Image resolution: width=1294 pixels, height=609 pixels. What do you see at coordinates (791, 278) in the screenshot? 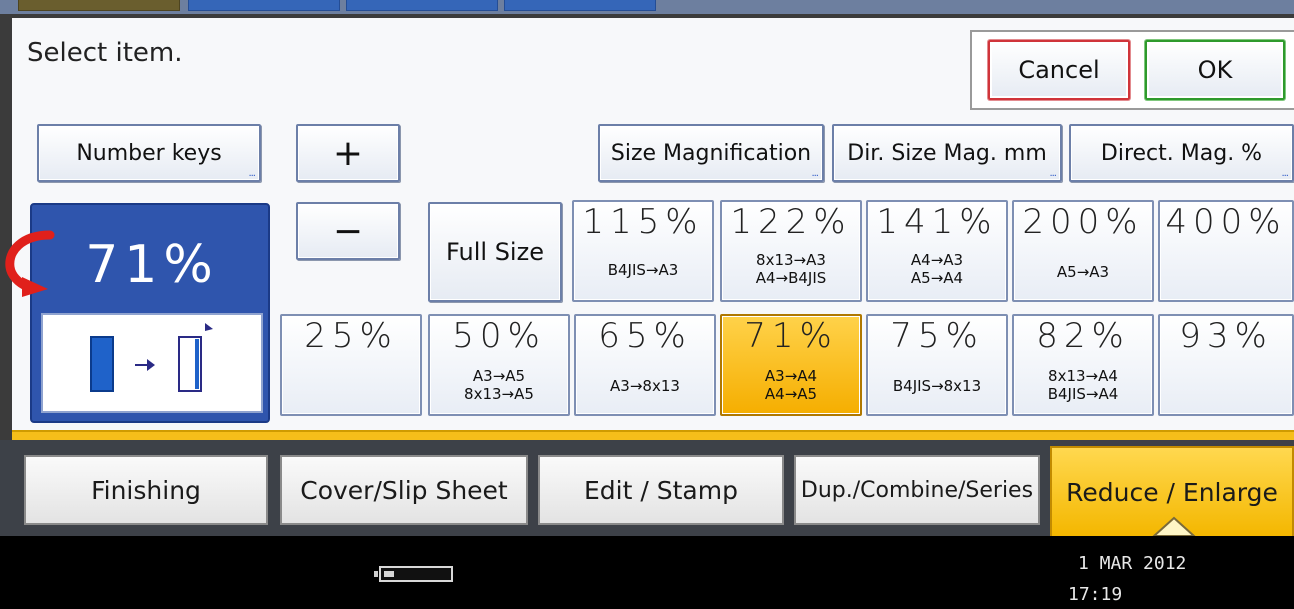
I see `preset-paper-line: A4→B4JIS` at bounding box center [791, 278].